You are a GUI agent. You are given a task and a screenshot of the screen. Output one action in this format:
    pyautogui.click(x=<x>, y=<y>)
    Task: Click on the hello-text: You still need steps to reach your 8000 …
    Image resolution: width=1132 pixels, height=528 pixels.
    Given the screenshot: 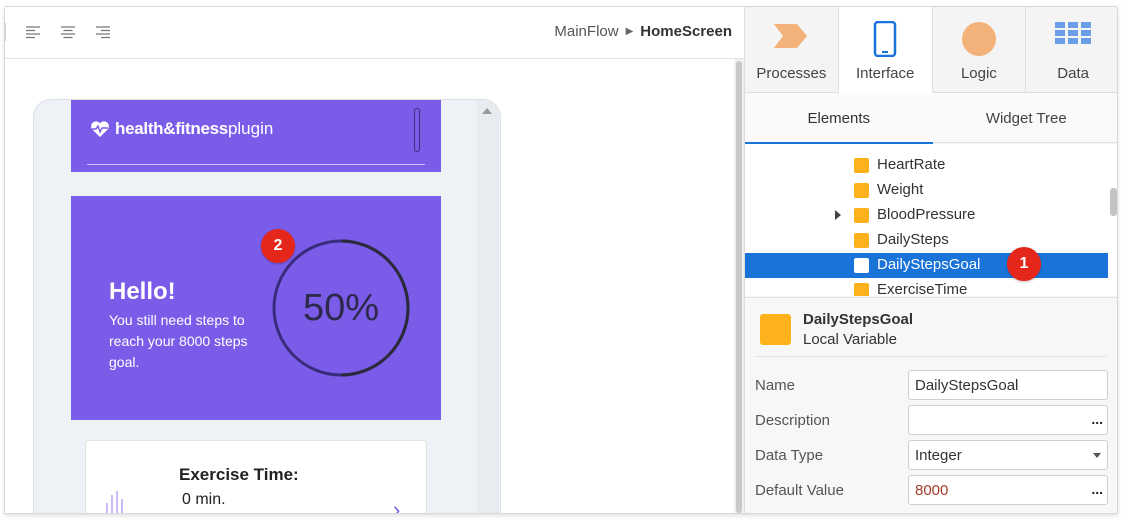 What is the action you would take?
    pyautogui.click(x=178, y=341)
    